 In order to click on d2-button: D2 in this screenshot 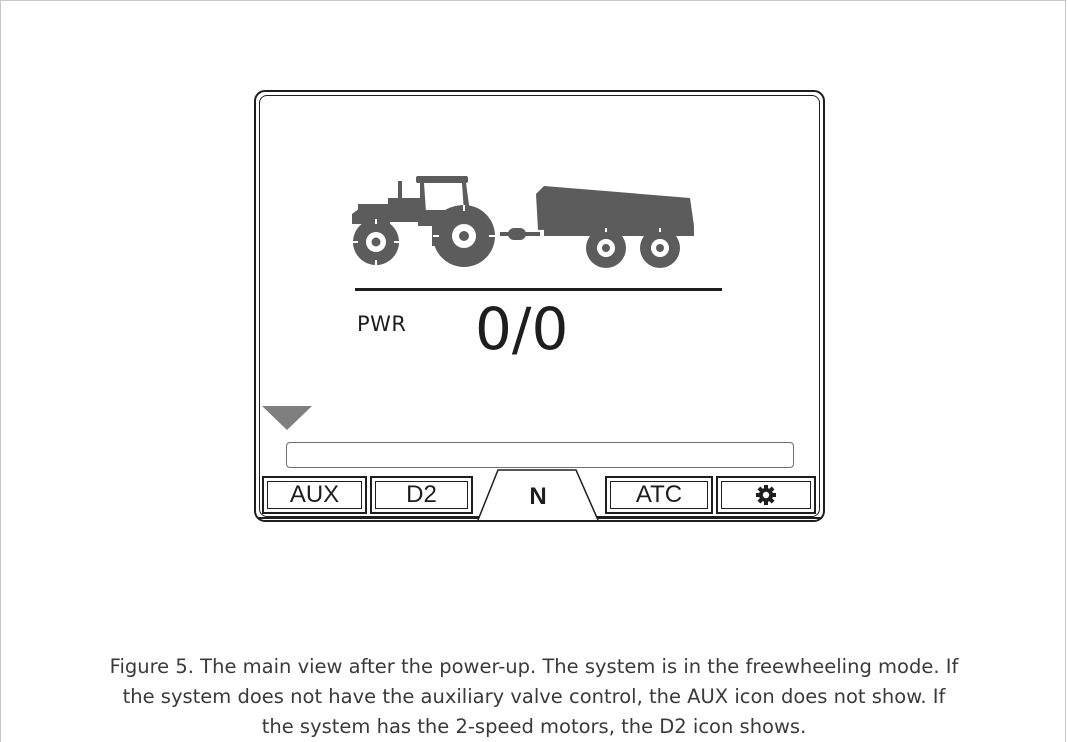, I will do `click(421, 495)`.